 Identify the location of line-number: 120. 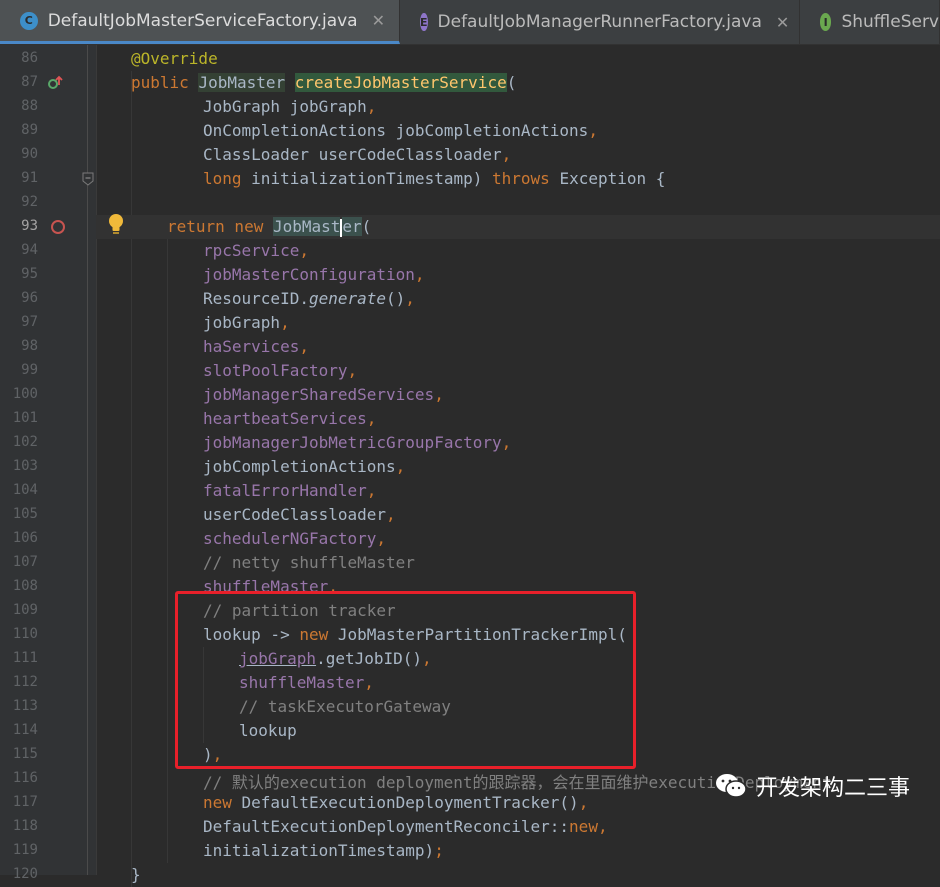
(19, 874).